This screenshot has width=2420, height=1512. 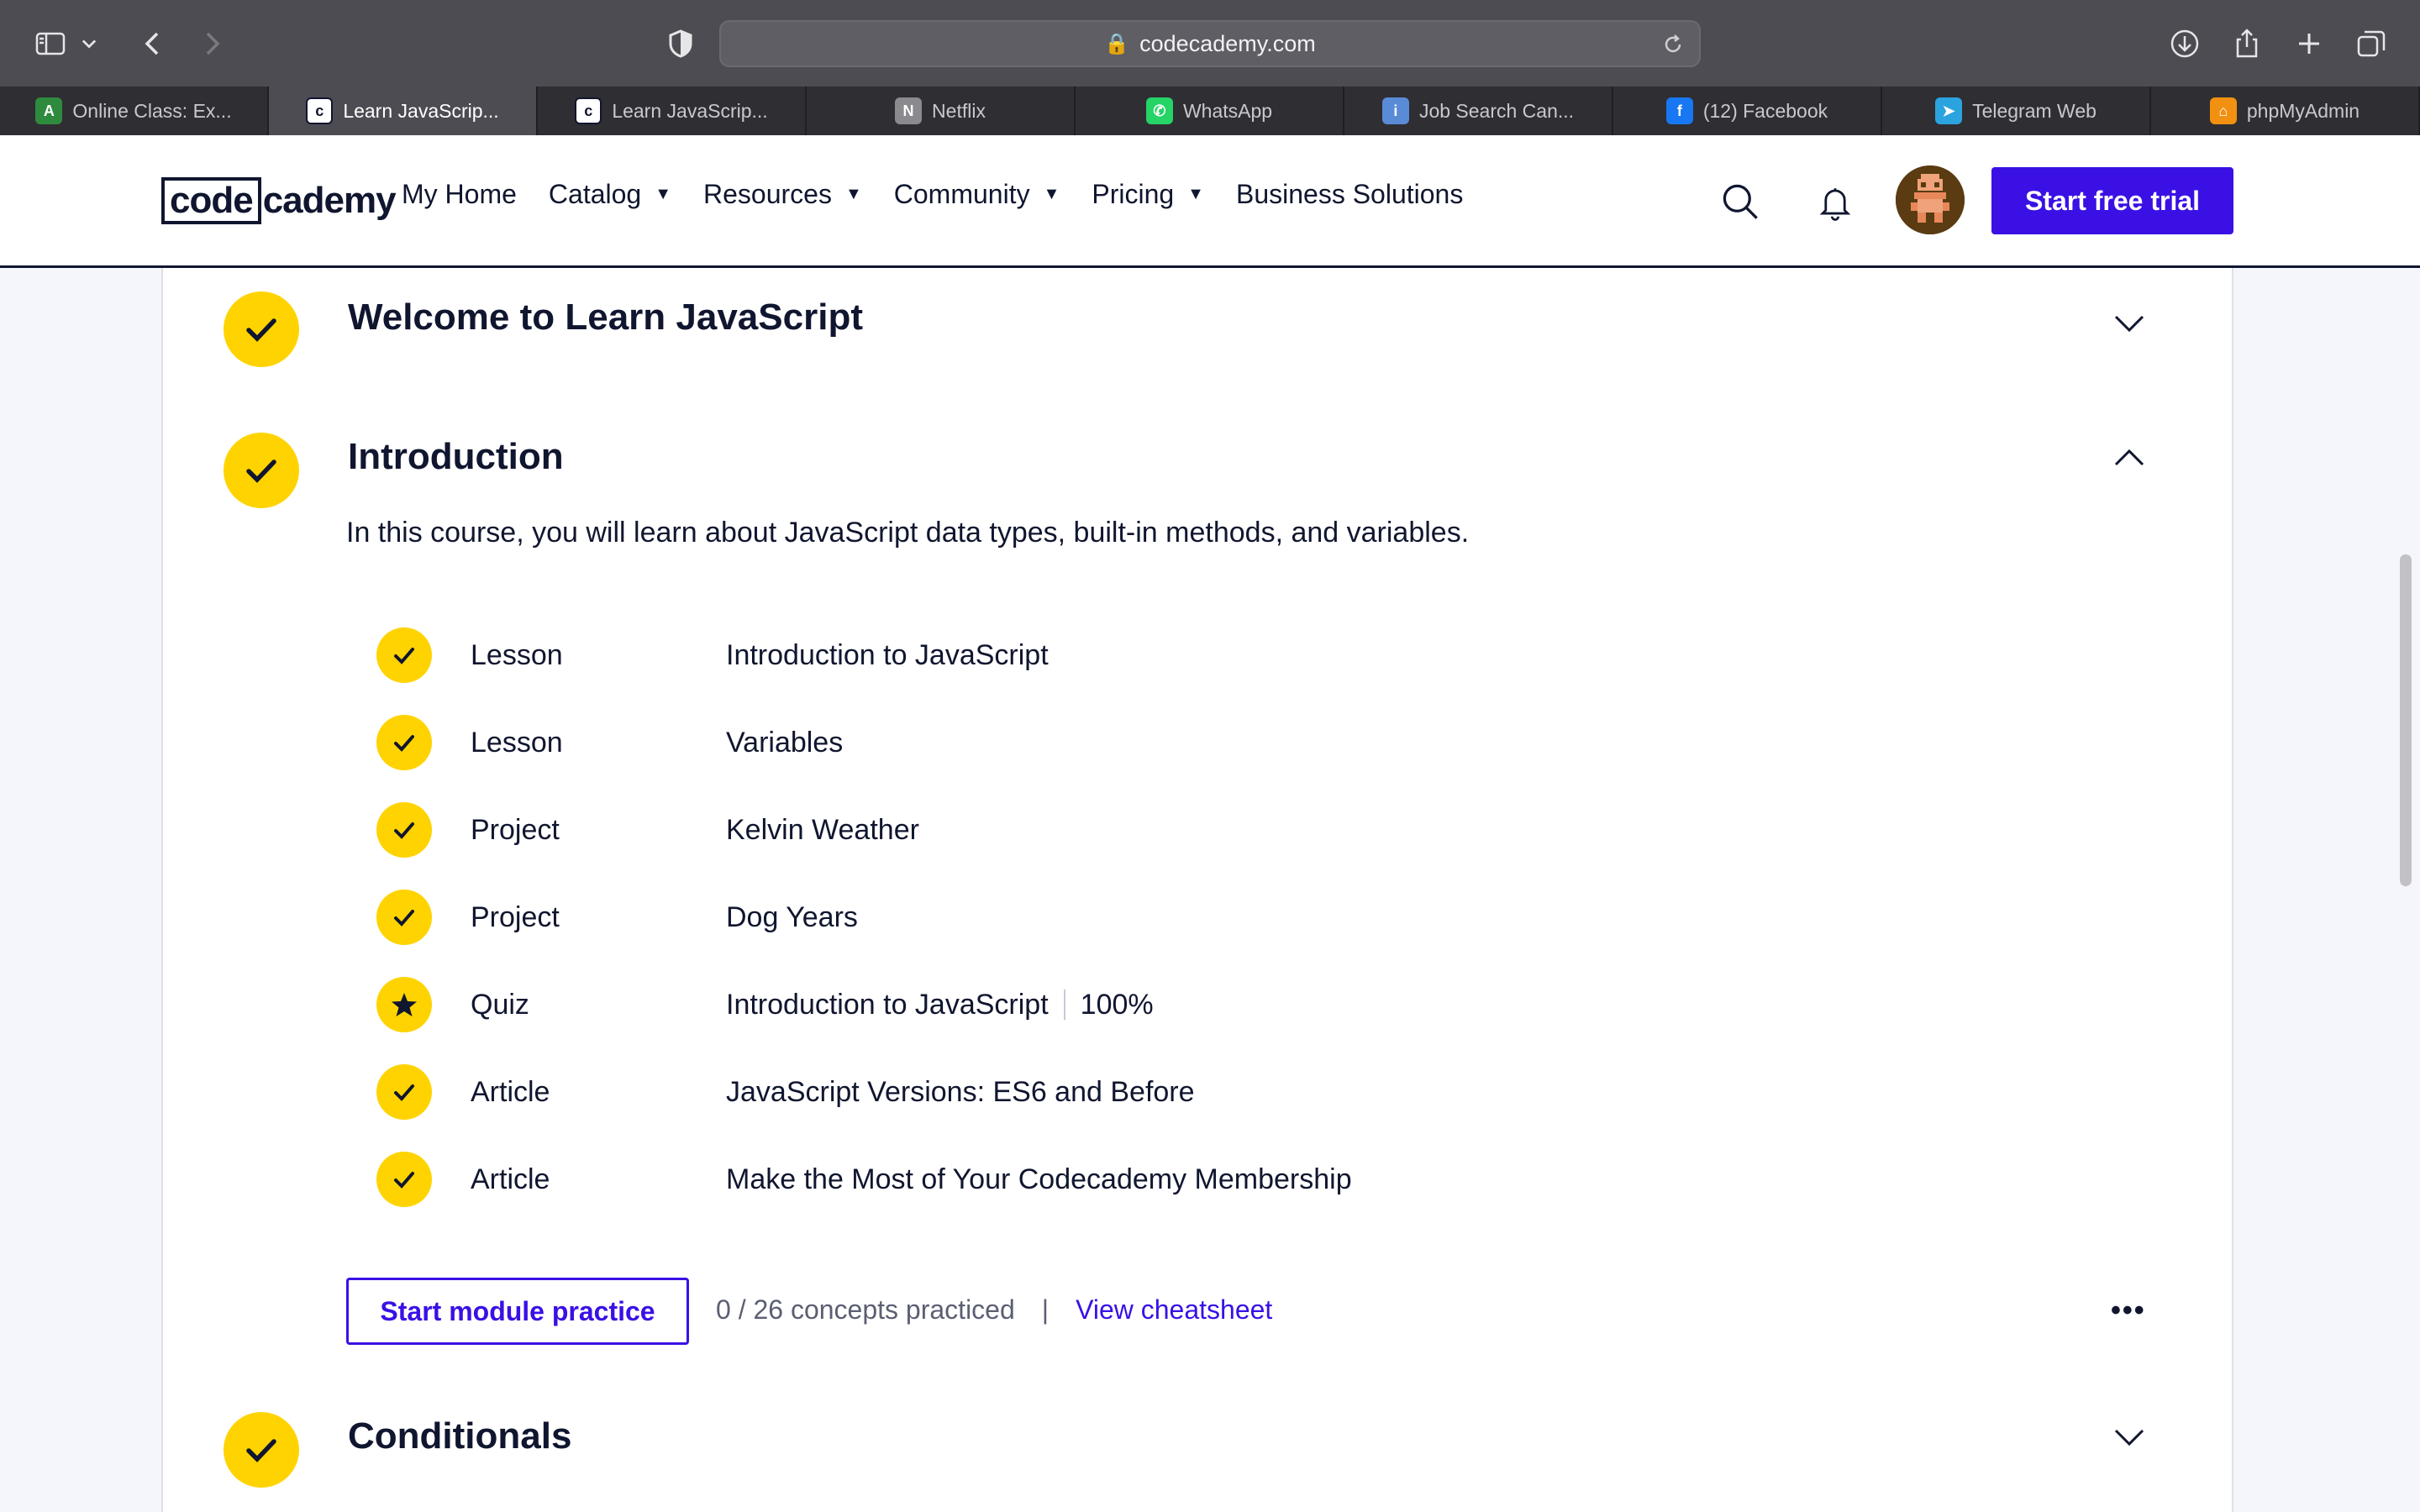 What do you see at coordinates (1741, 202) in the screenshot?
I see `search-icon` at bounding box center [1741, 202].